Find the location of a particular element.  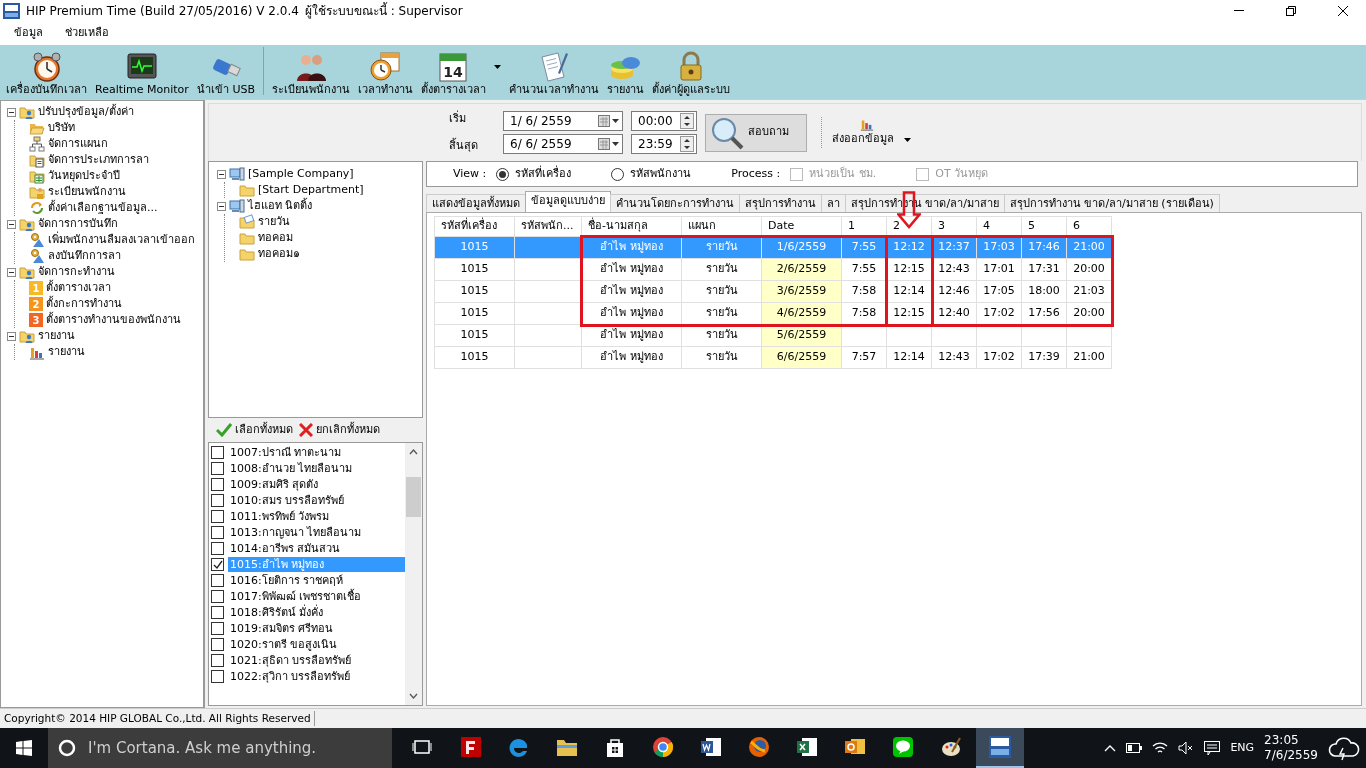

toolbar-button: รายงาน is located at coordinates (625, 74).